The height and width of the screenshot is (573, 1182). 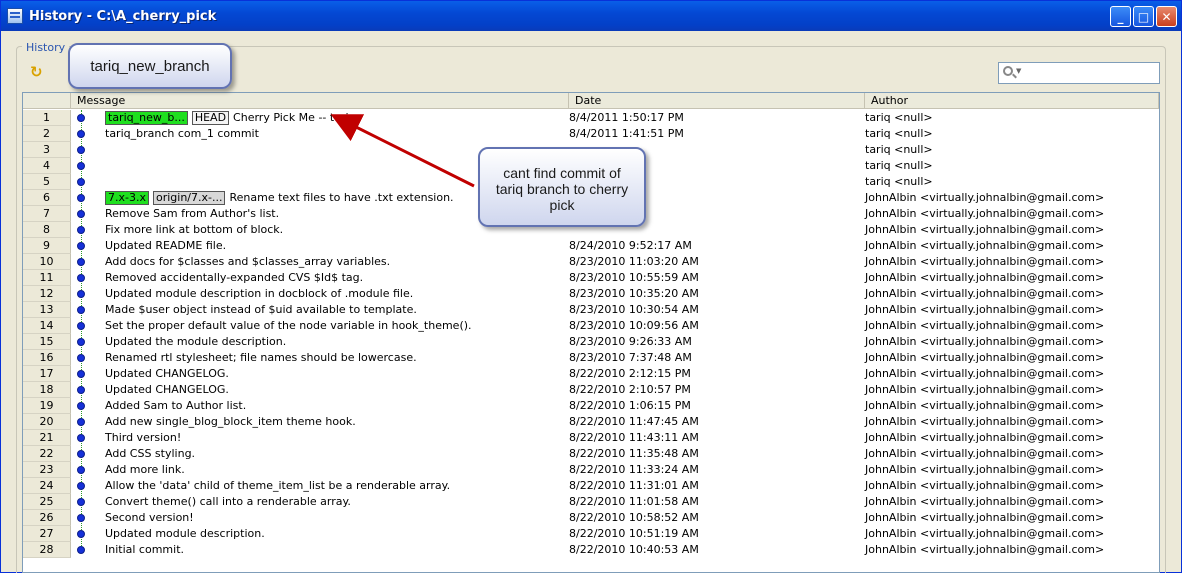 I want to click on commit-author: tariq <null>, so click(x=899, y=149).